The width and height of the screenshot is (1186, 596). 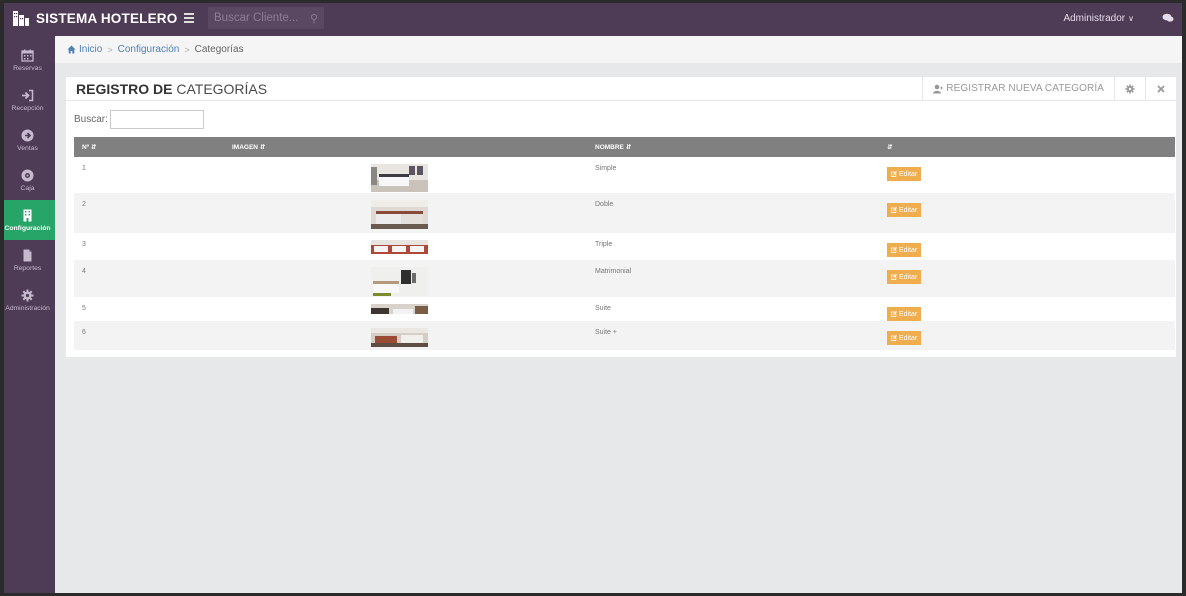 I want to click on cell-no: 5, so click(x=84, y=308).